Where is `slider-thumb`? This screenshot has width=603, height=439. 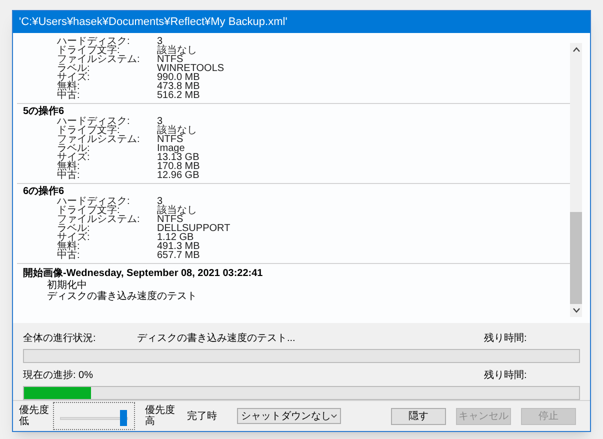
slider-thumb is located at coordinates (123, 418).